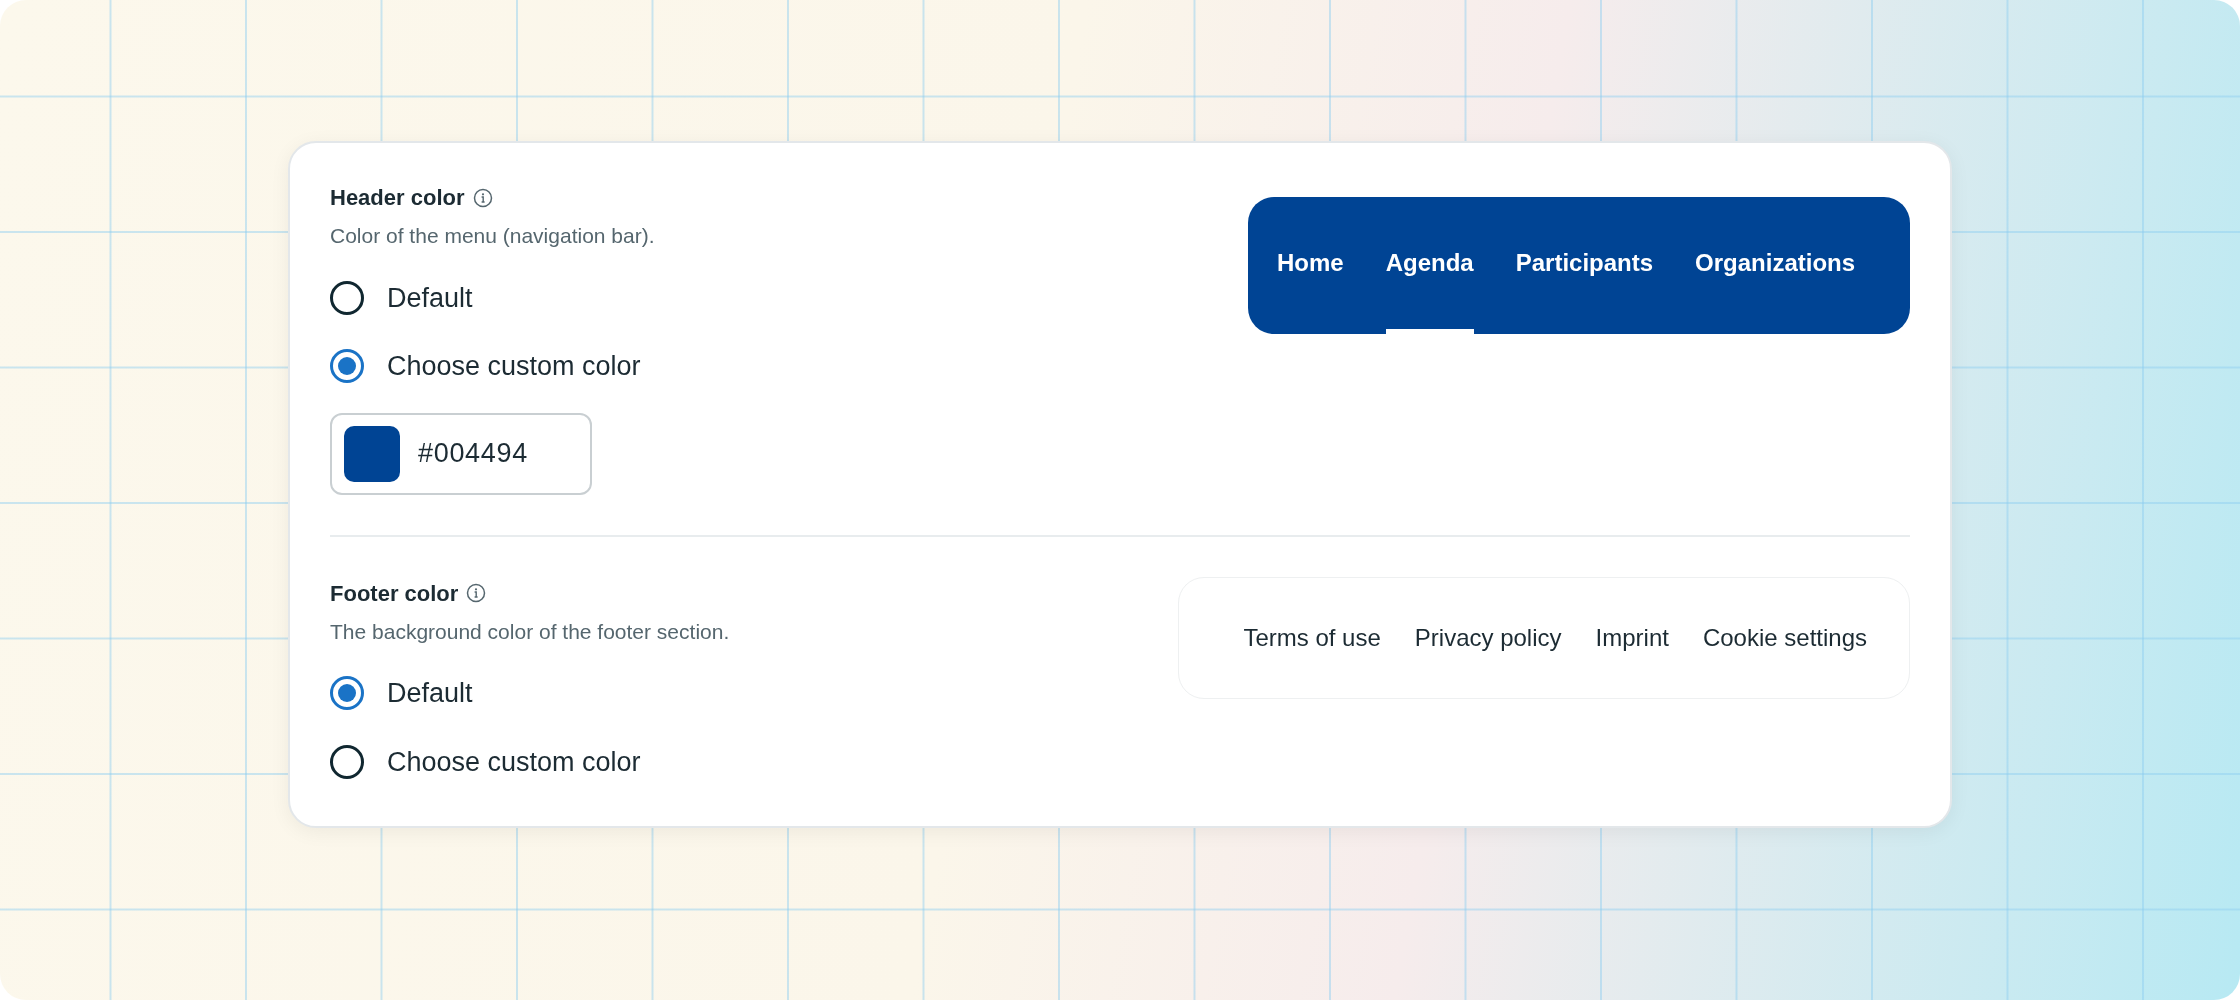  What do you see at coordinates (1775, 265) in the screenshot?
I see `nav-tab: Organizations` at bounding box center [1775, 265].